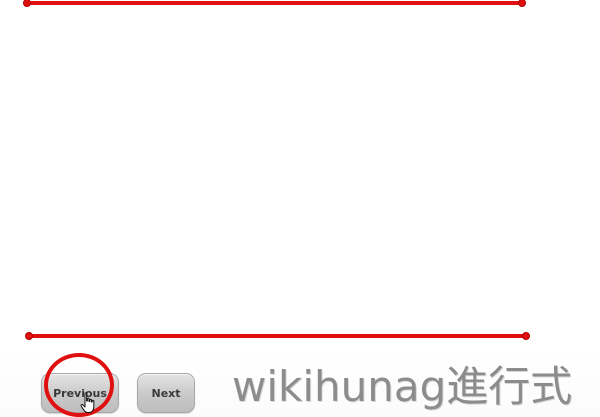 The width and height of the screenshot is (600, 417). I want to click on bottom-left-handle, so click(29, 336).